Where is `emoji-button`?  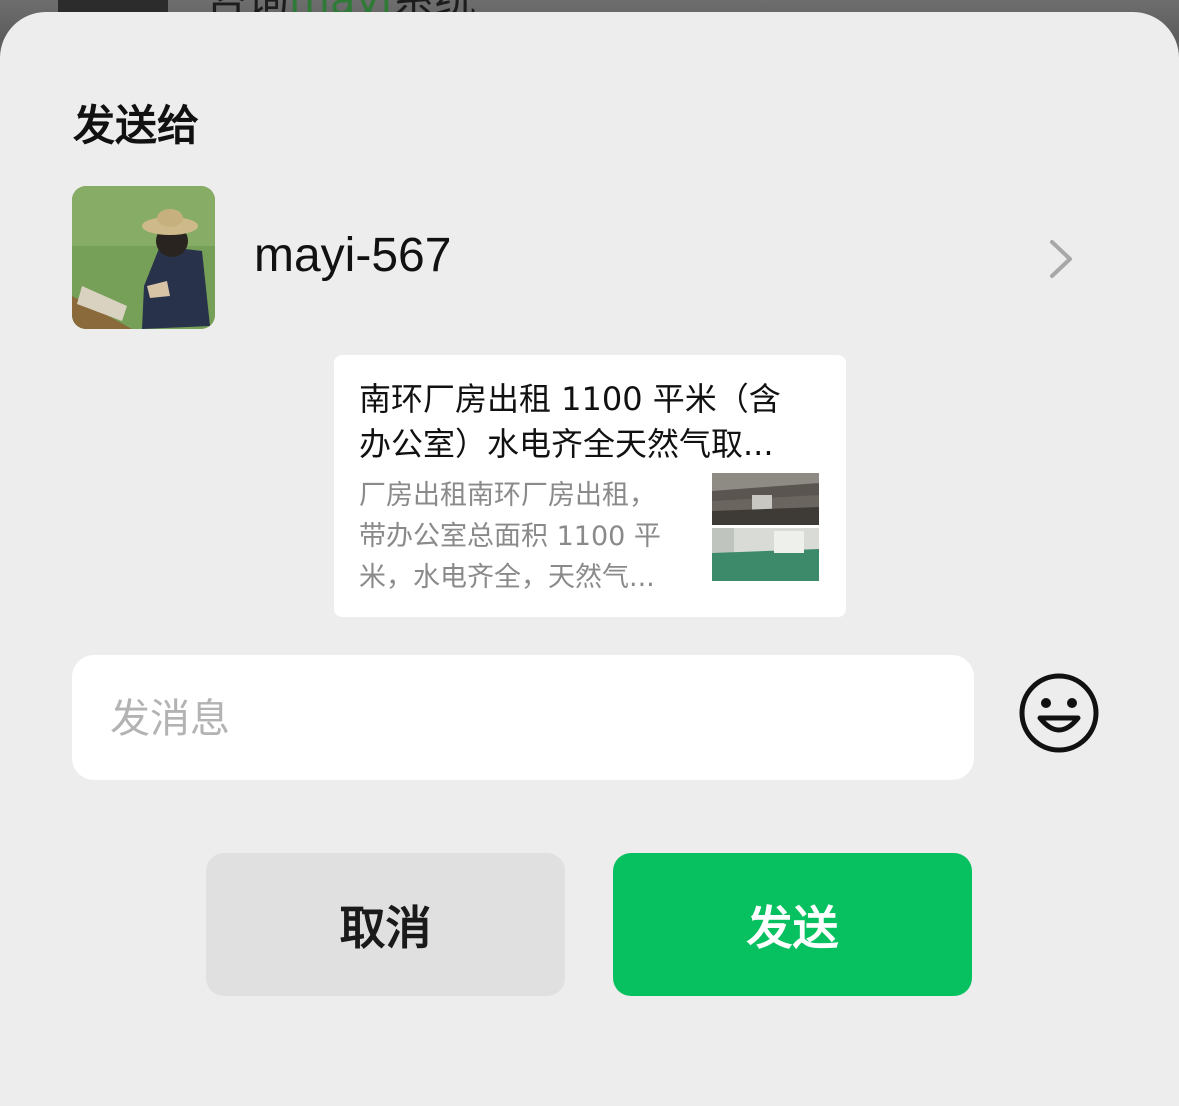 emoji-button is located at coordinates (1059, 713).